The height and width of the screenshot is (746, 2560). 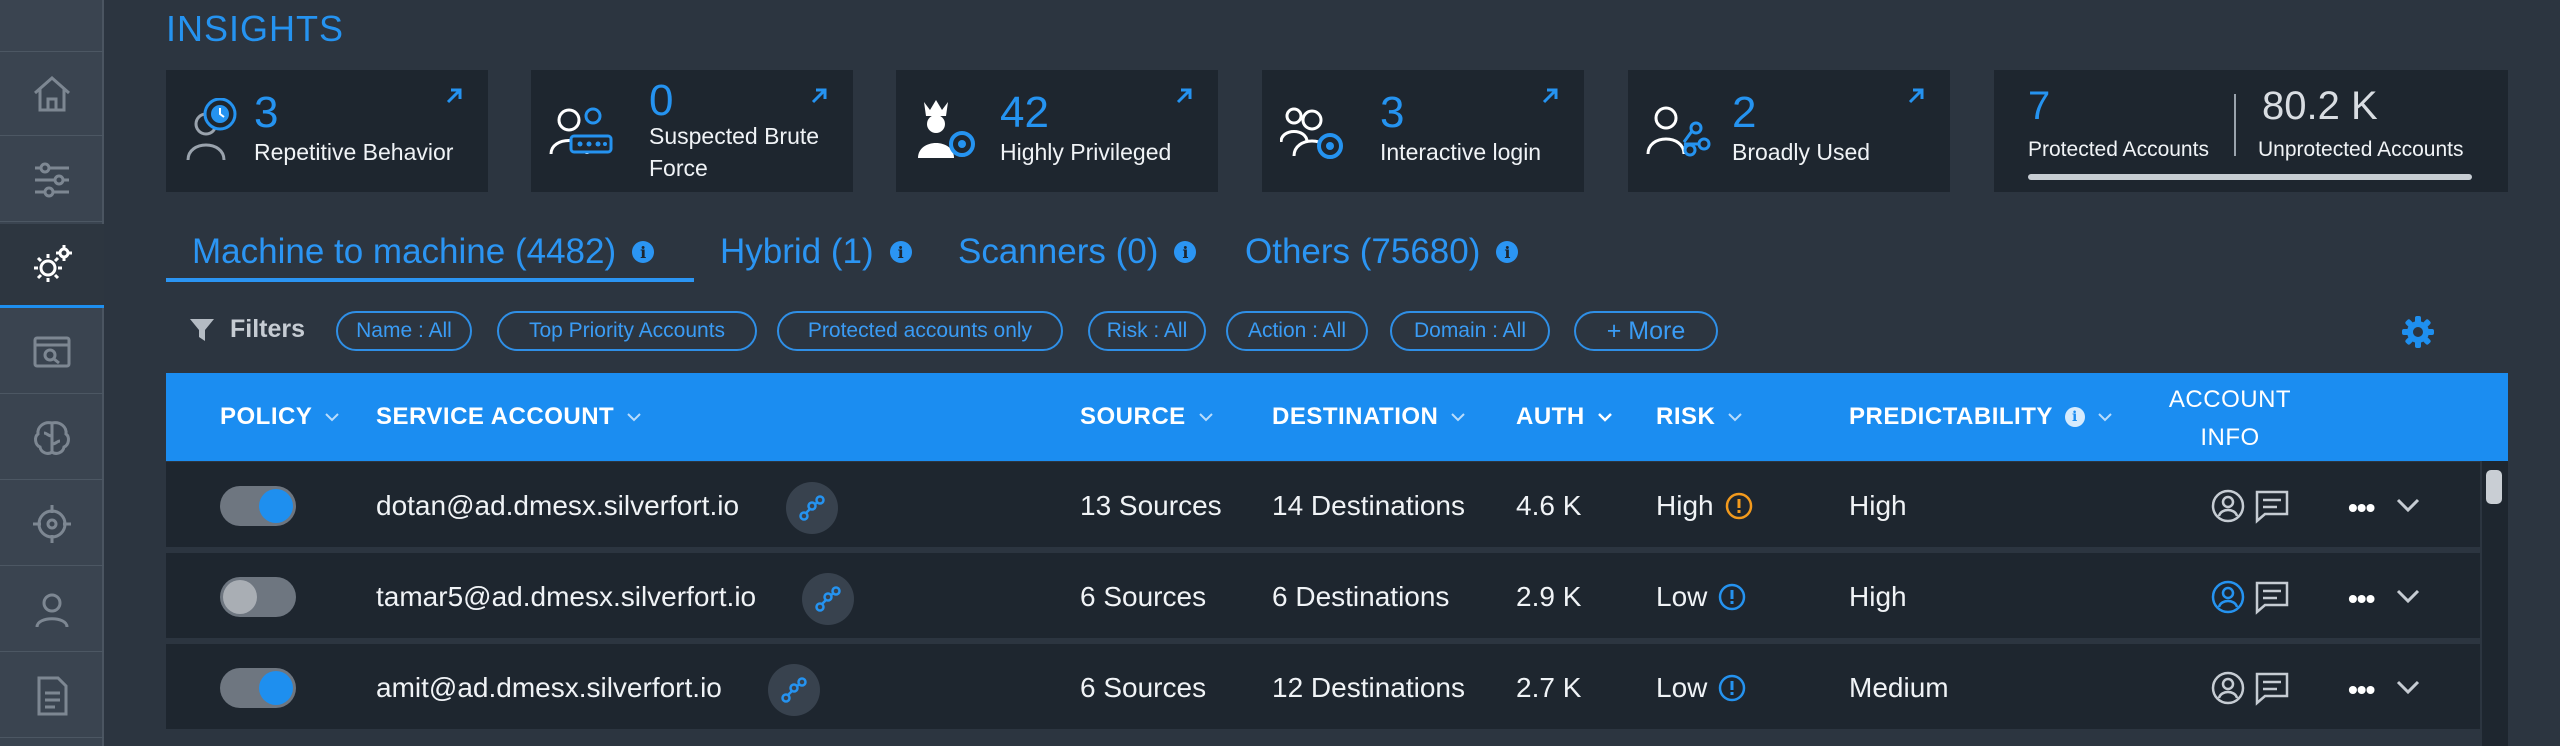 What do you see at coordinates (1368, 688) in the screenshot?
I see `destination-count: 12 Destinations` at bounding box center [1368, 688].